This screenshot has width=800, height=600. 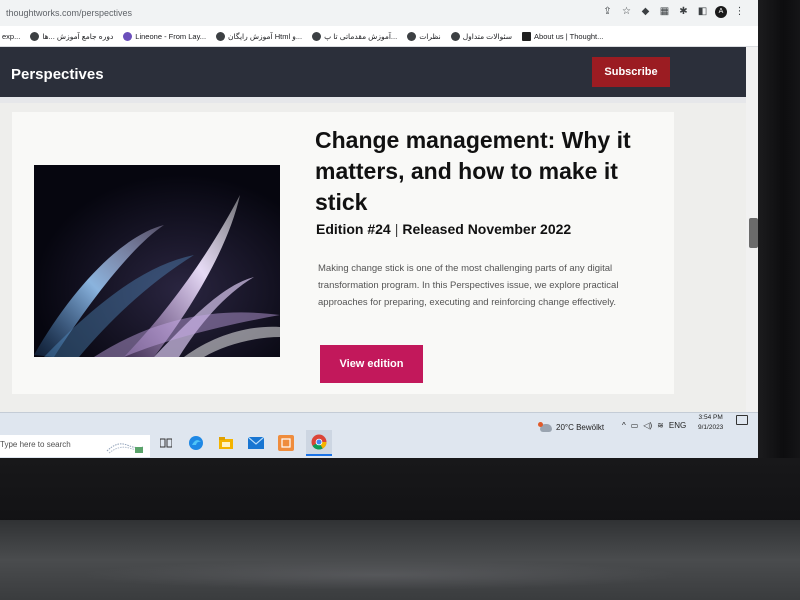 What do you see at coordinates (35, 444) in the screenshot?
I see `taskbar-search-placeholder: Type here to search` at bounding box center [35, 444].